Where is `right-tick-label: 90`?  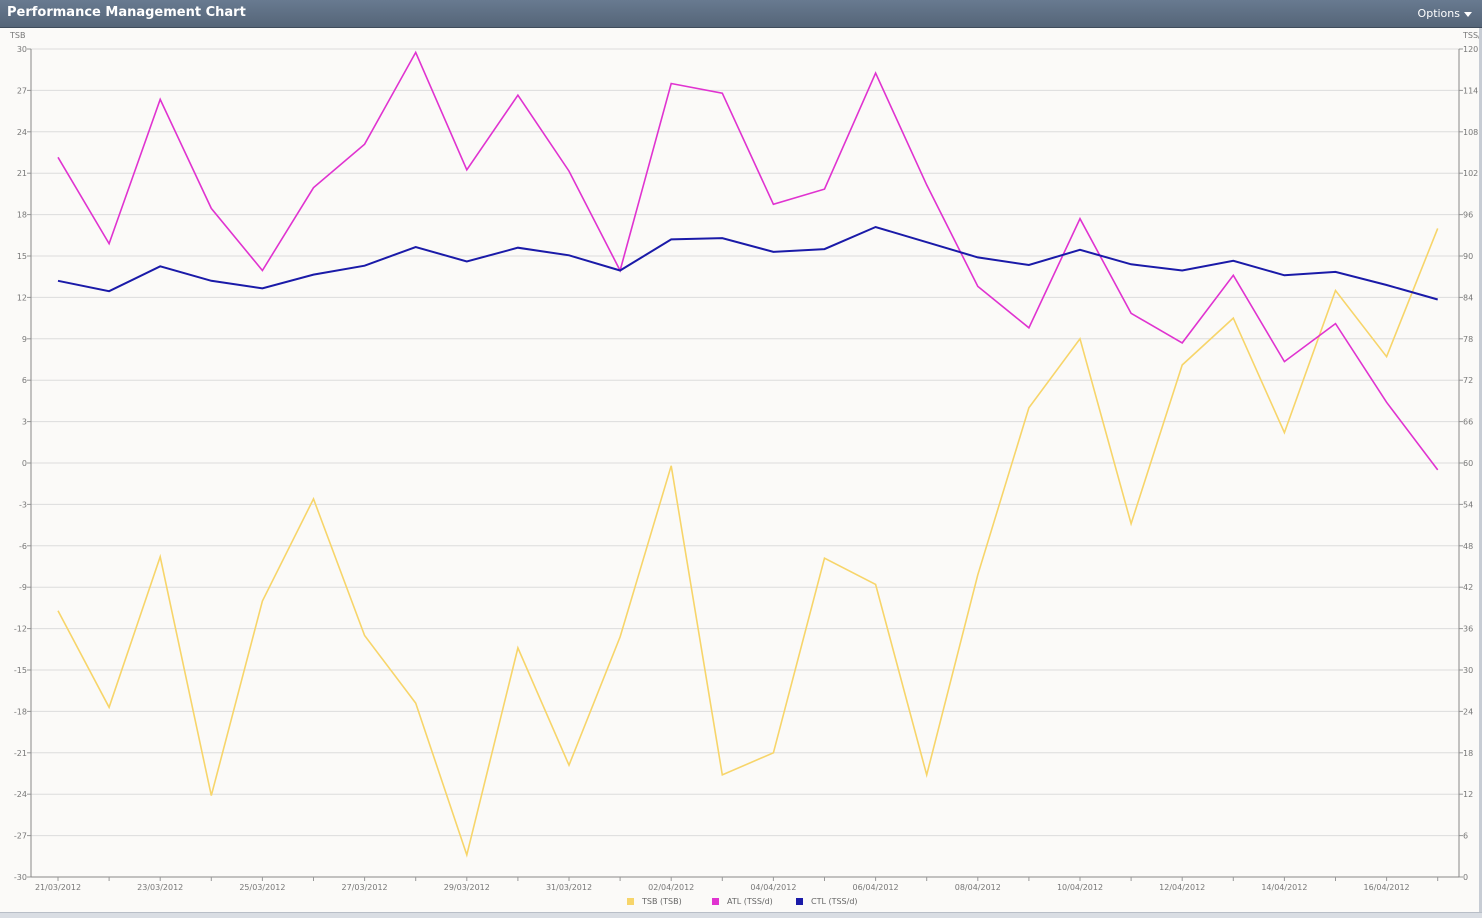
right-tick-label: 90 is located at coordinates (1468, 256).